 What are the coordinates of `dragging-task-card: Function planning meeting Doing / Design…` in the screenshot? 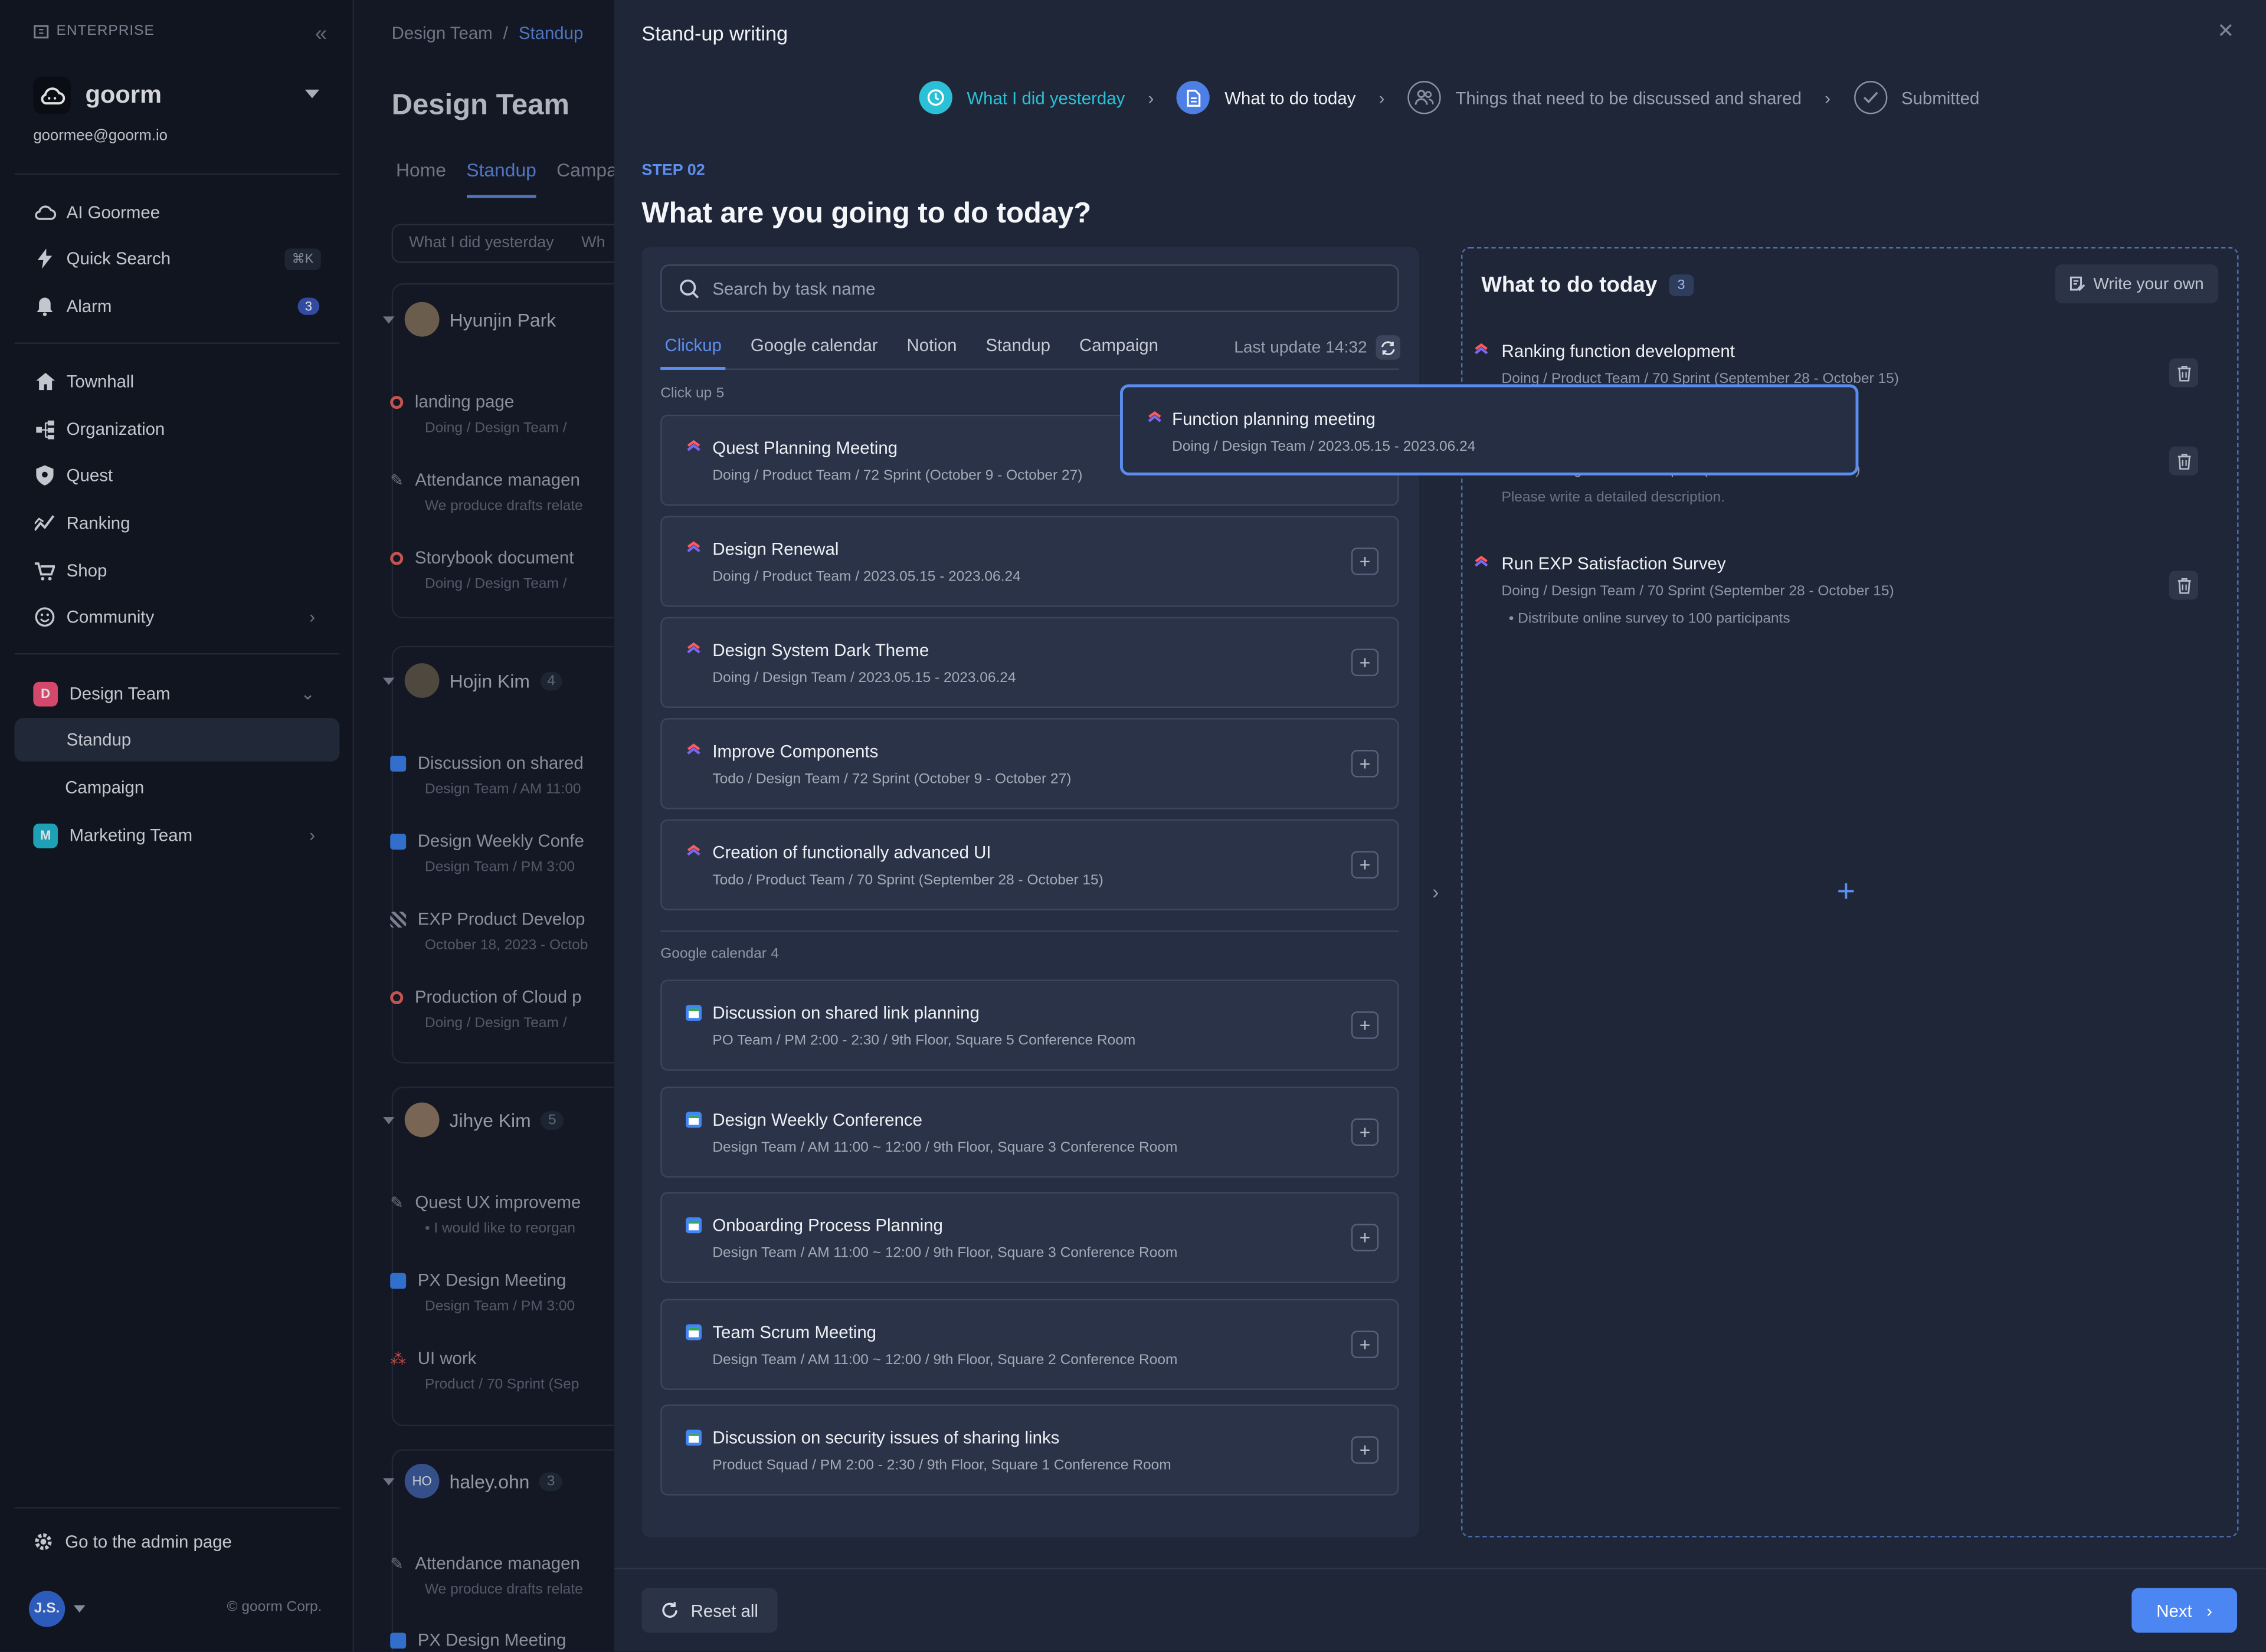 It's located at (1489, 430).